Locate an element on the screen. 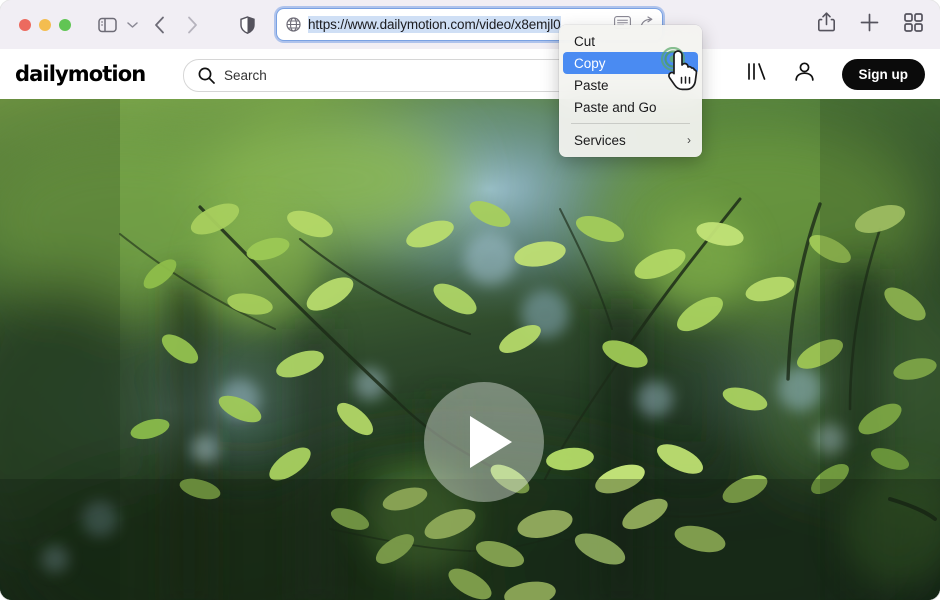  dailymotion-logo: dailymotion is located at coordinates (80, 74).